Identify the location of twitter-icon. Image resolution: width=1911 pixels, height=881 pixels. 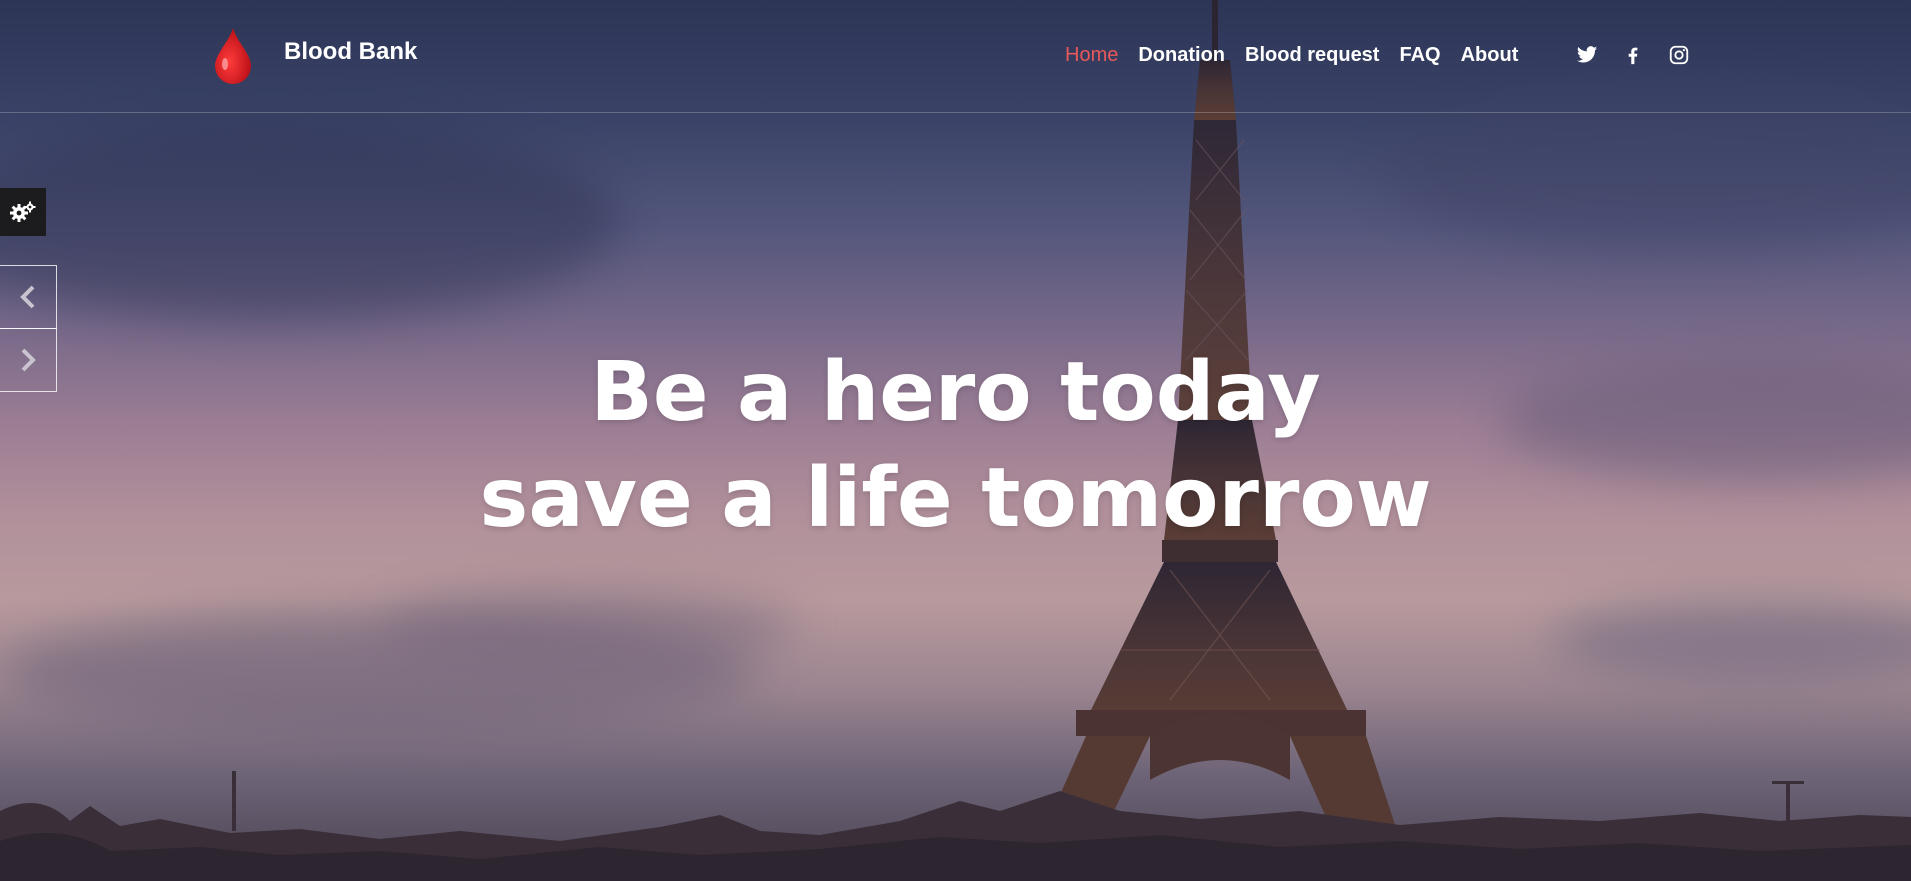
(1587, 55).